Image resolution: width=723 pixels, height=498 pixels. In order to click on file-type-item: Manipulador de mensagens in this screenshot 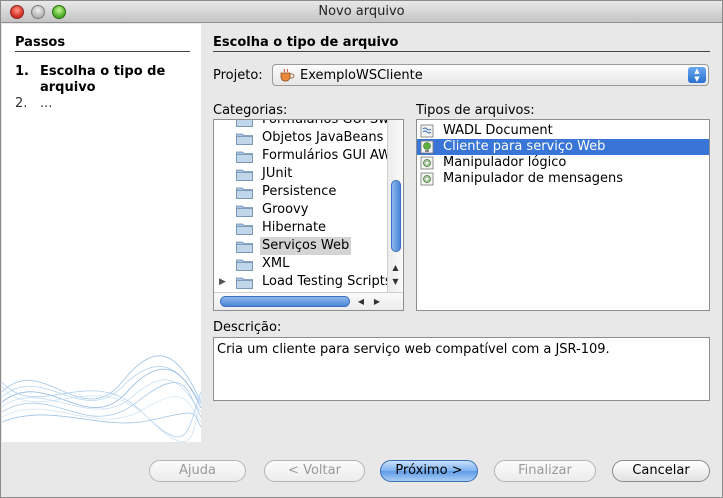, I will do `click(563, 179)`.